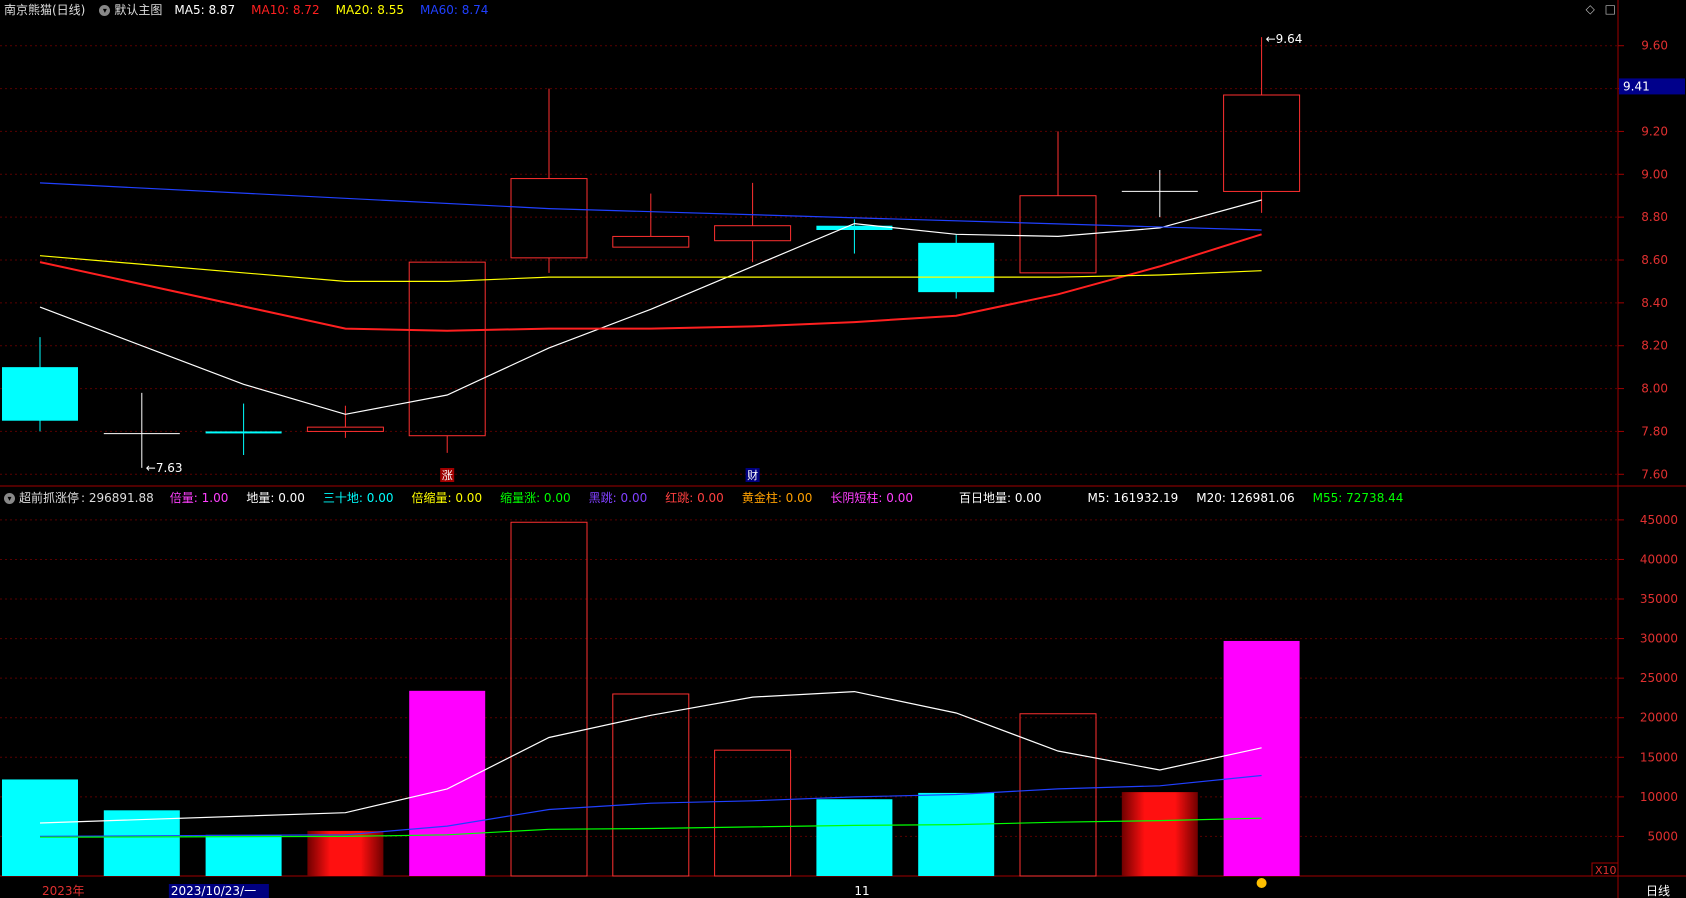 This screenshot has width=1686, height=898. Describe the element at coordinates (752, 475) in the screenshot. I see `event-marker: 财` at that location.